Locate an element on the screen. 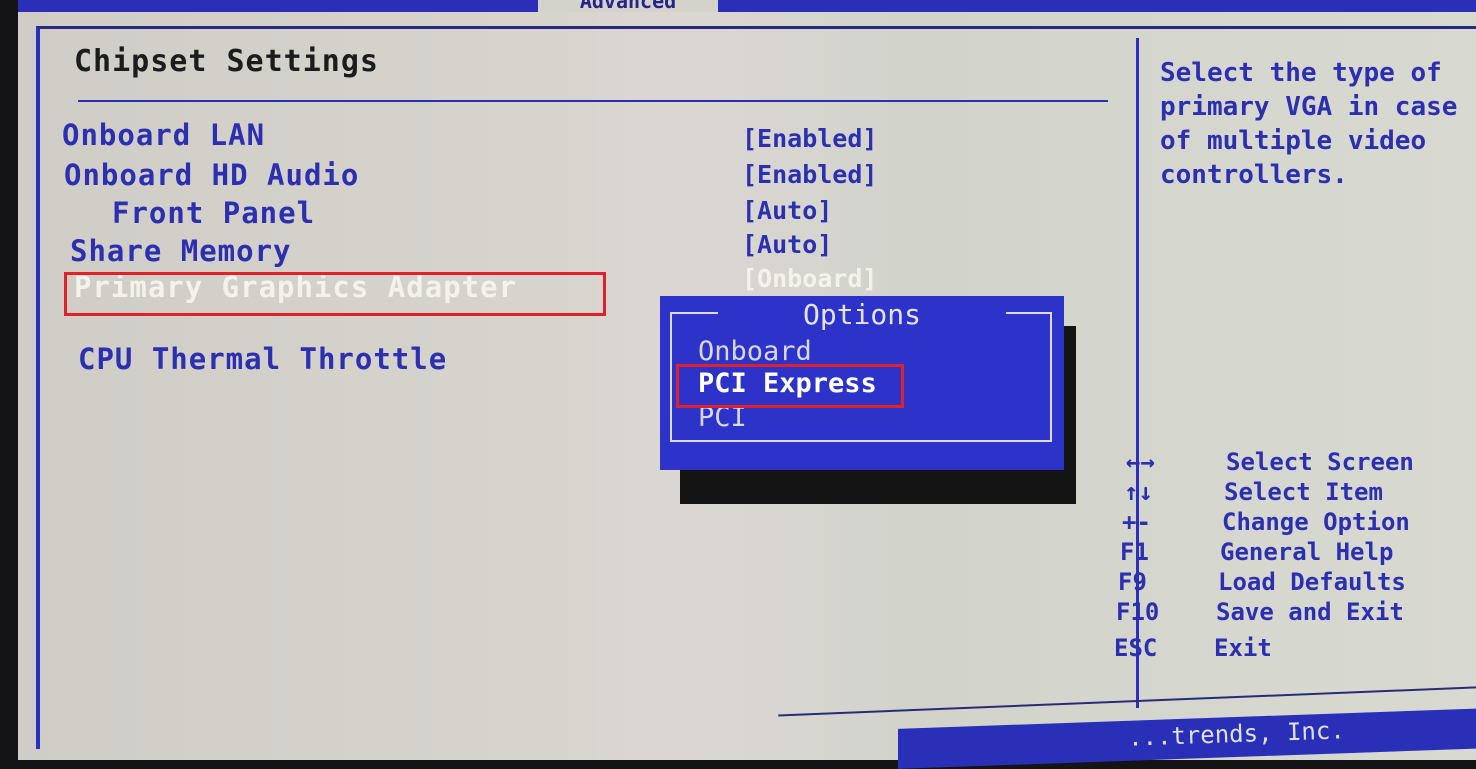 This screenshot has height=769, width=1476. setting-front-panel: Front Panel is located at coordinates (213, 213).